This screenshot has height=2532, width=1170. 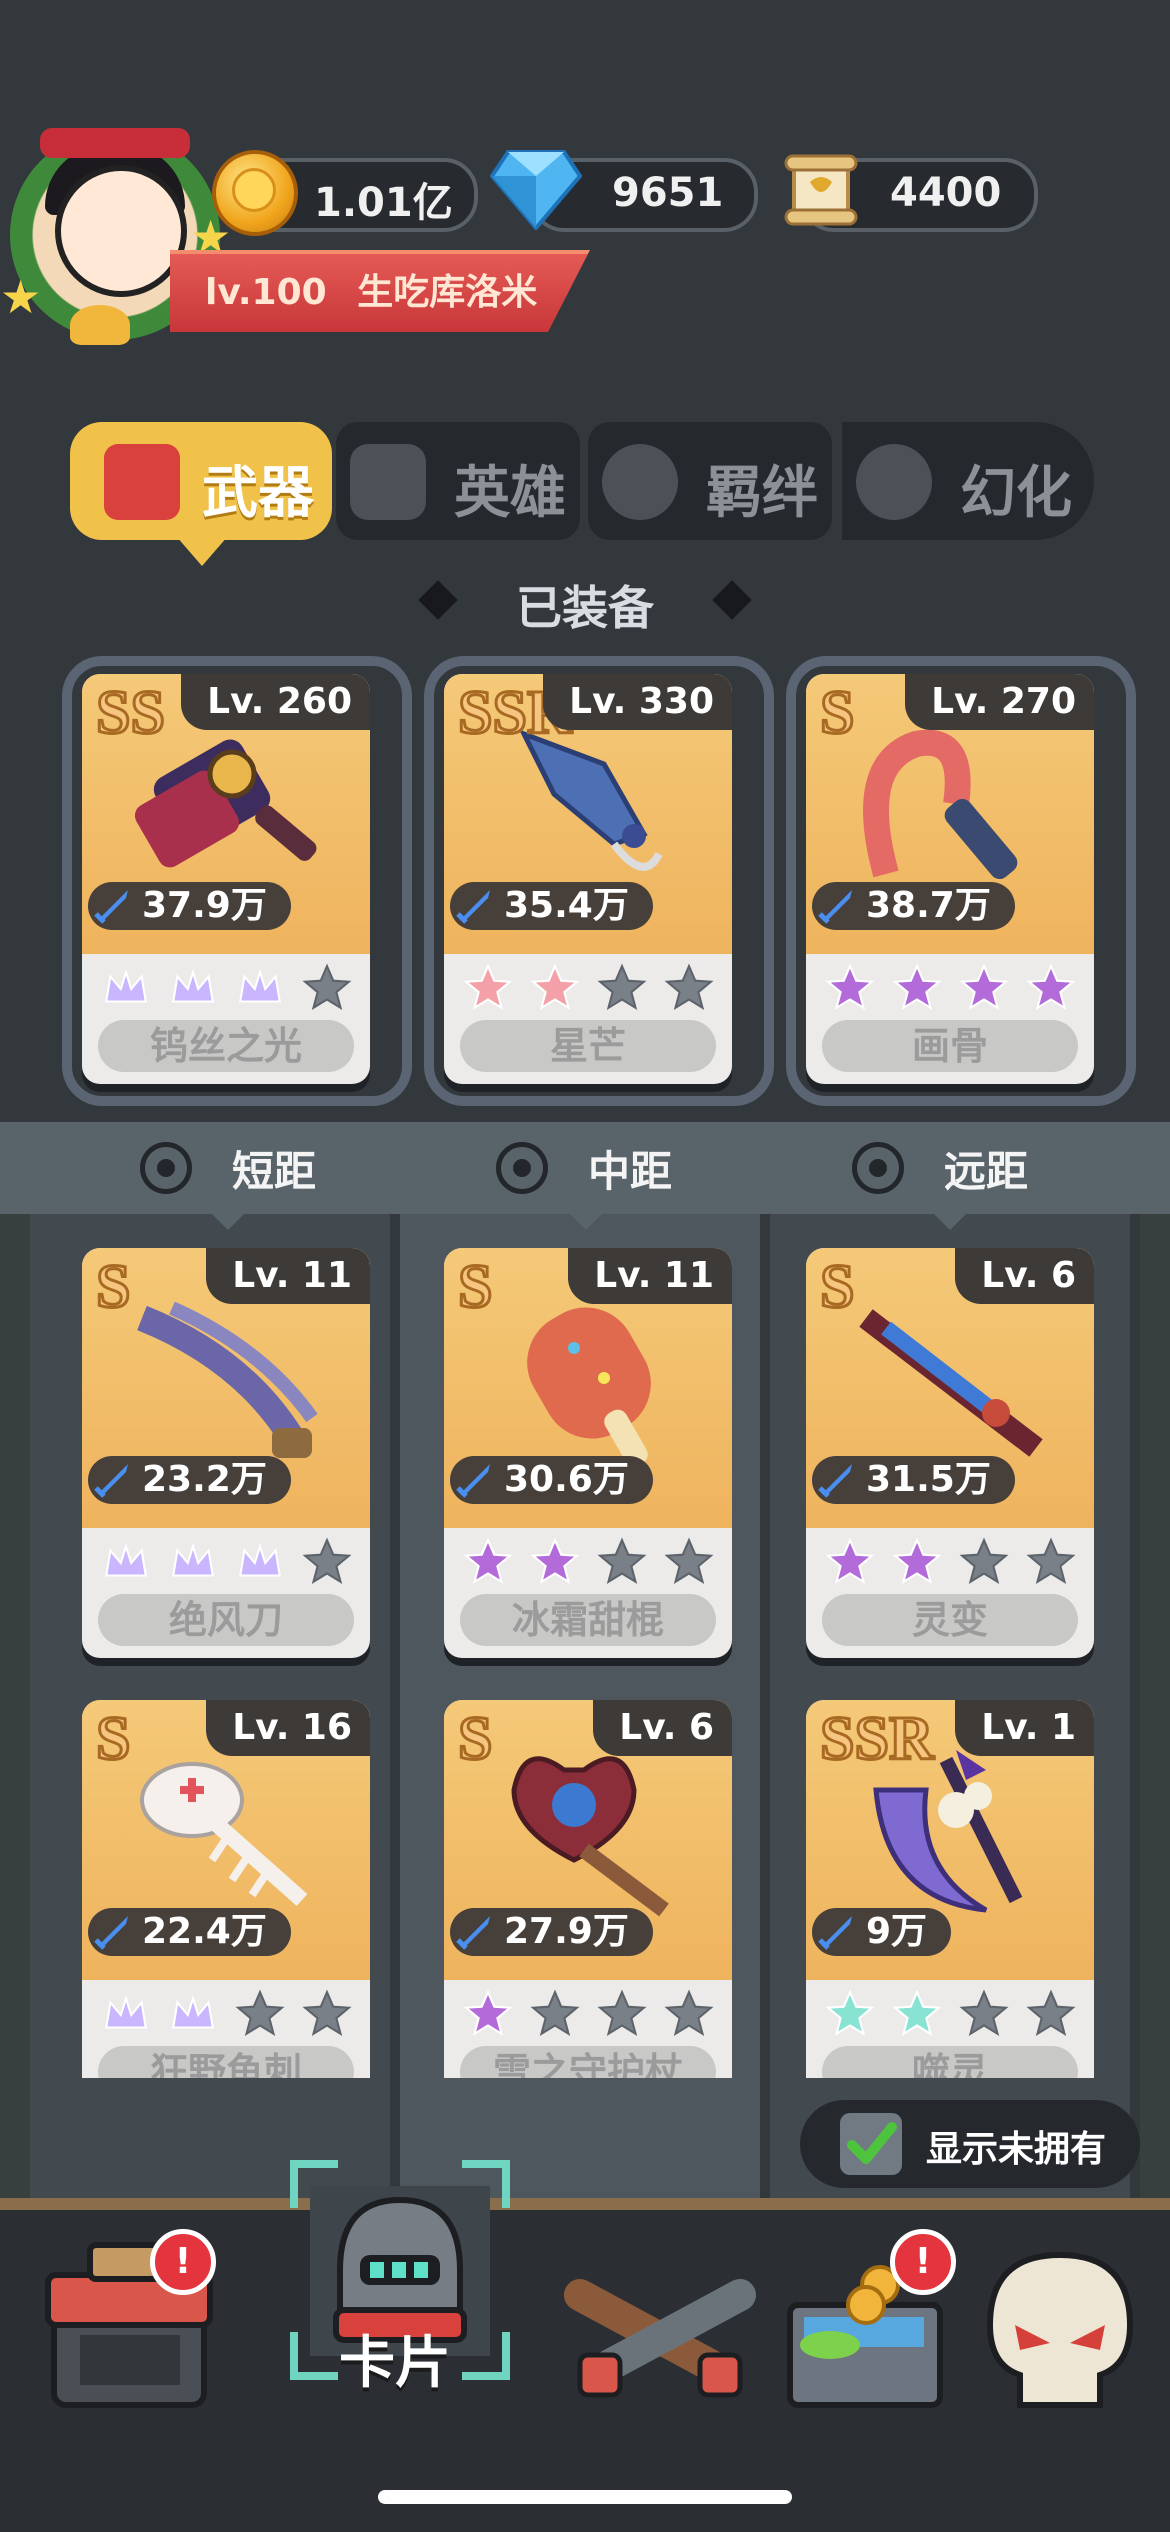 What do you see at coordinates (226, 1453) in the screenshot?
I see `weapon-card: S Lv. 11 23.2万 绝风刀` at bounding box center [226, 1453].